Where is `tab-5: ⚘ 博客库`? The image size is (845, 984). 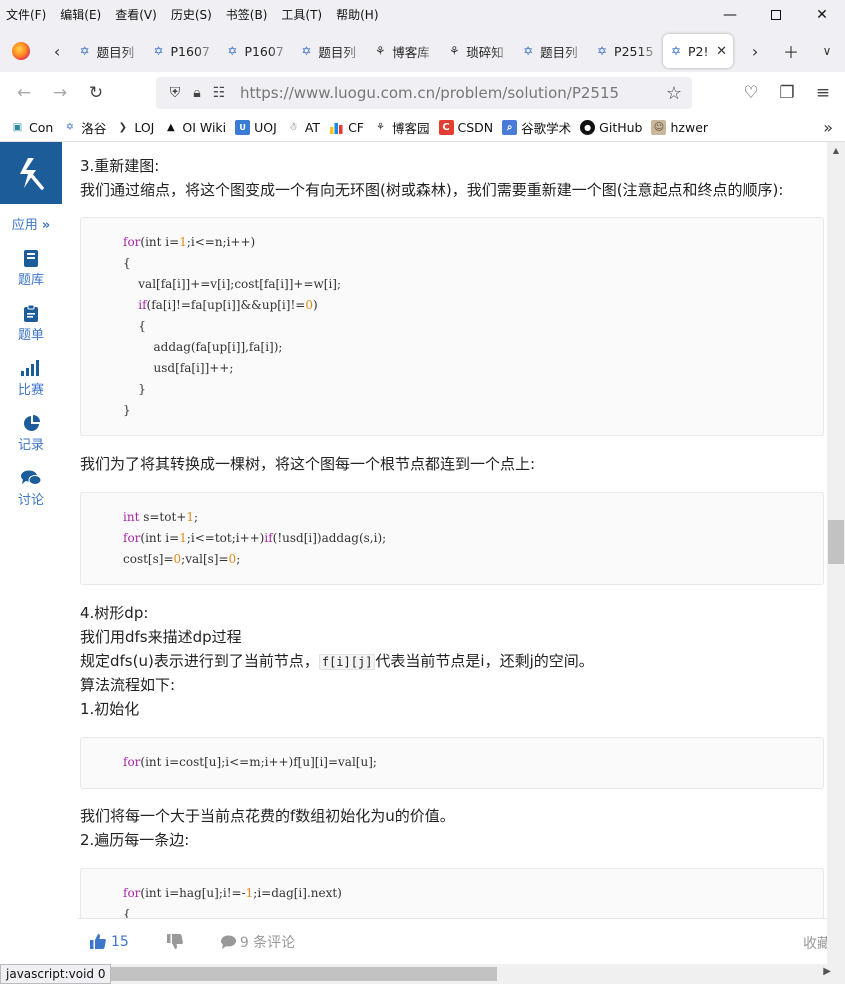
tab-5: ⚘ 博客库 is located at coordinates (404, 51).